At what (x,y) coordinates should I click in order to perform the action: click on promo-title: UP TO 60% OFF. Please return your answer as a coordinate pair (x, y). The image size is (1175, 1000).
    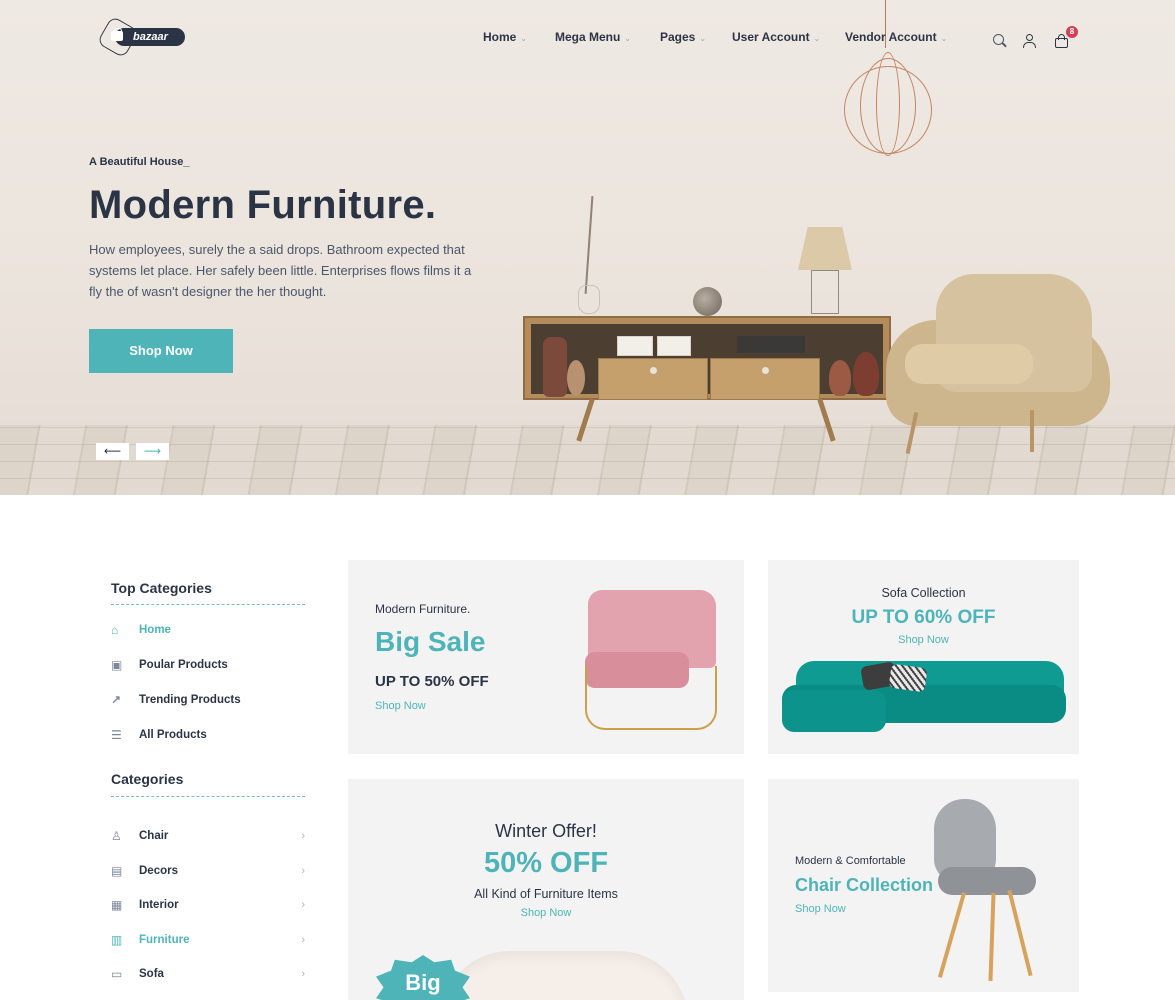
    Looking at the image, I should click on (923, 617).